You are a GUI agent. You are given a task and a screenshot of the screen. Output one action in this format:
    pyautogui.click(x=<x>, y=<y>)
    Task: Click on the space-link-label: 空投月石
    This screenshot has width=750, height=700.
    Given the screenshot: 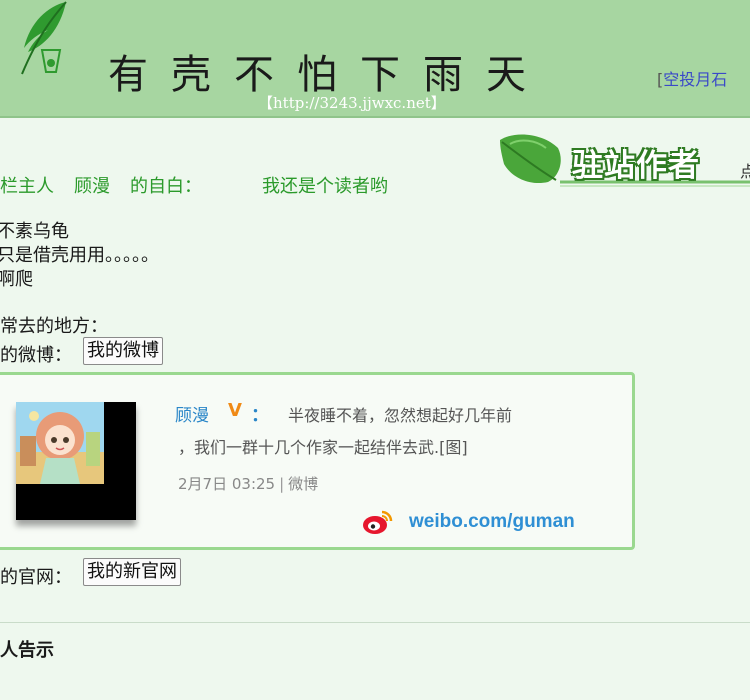 What is the action you would take?
    pyautogui.click(x=695, y=79)
    